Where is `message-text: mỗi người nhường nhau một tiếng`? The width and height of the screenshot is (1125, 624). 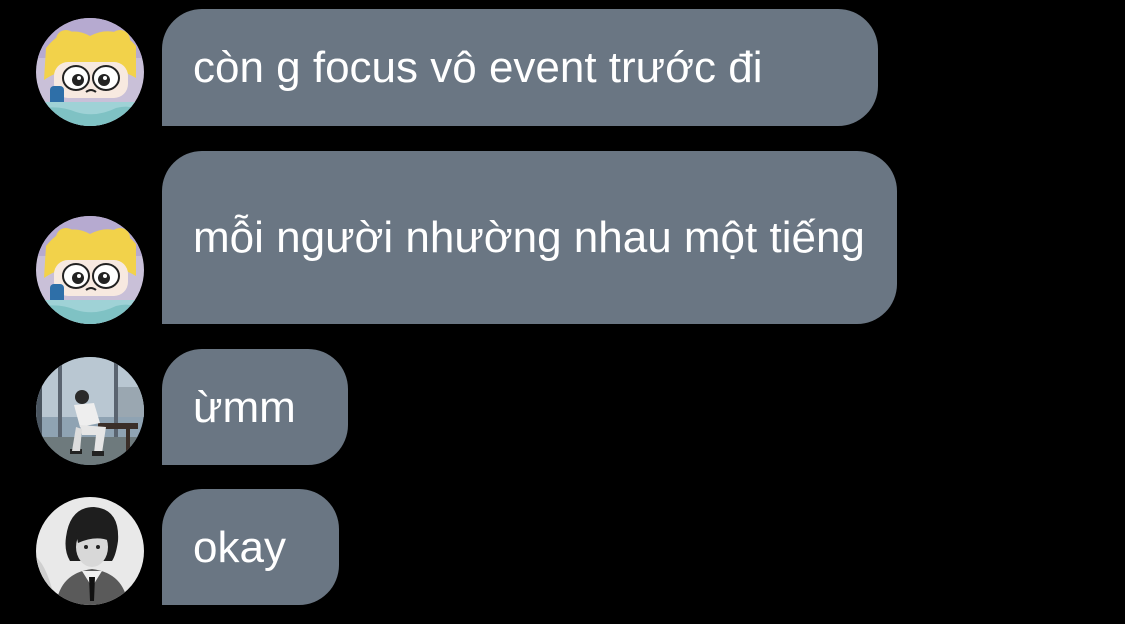
message-text: mỗi người nhường nhau một tiếng is located at coordinates (529, 237).